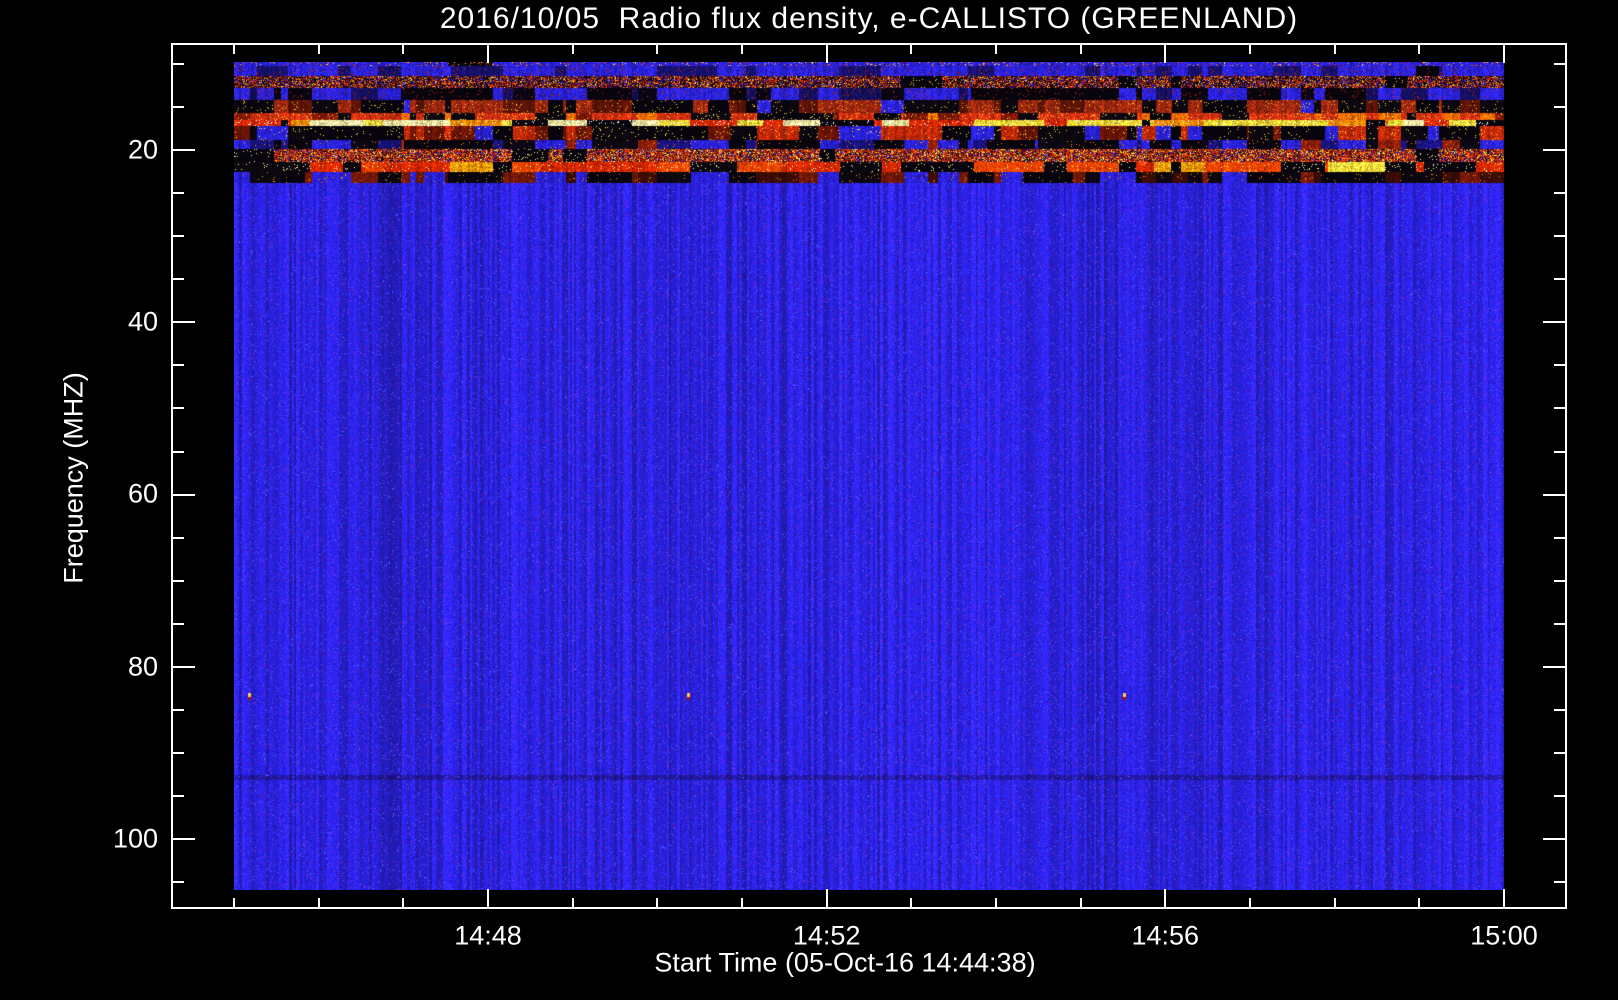  I want to click on x-tick-label: 14:48, so click(488, 935).